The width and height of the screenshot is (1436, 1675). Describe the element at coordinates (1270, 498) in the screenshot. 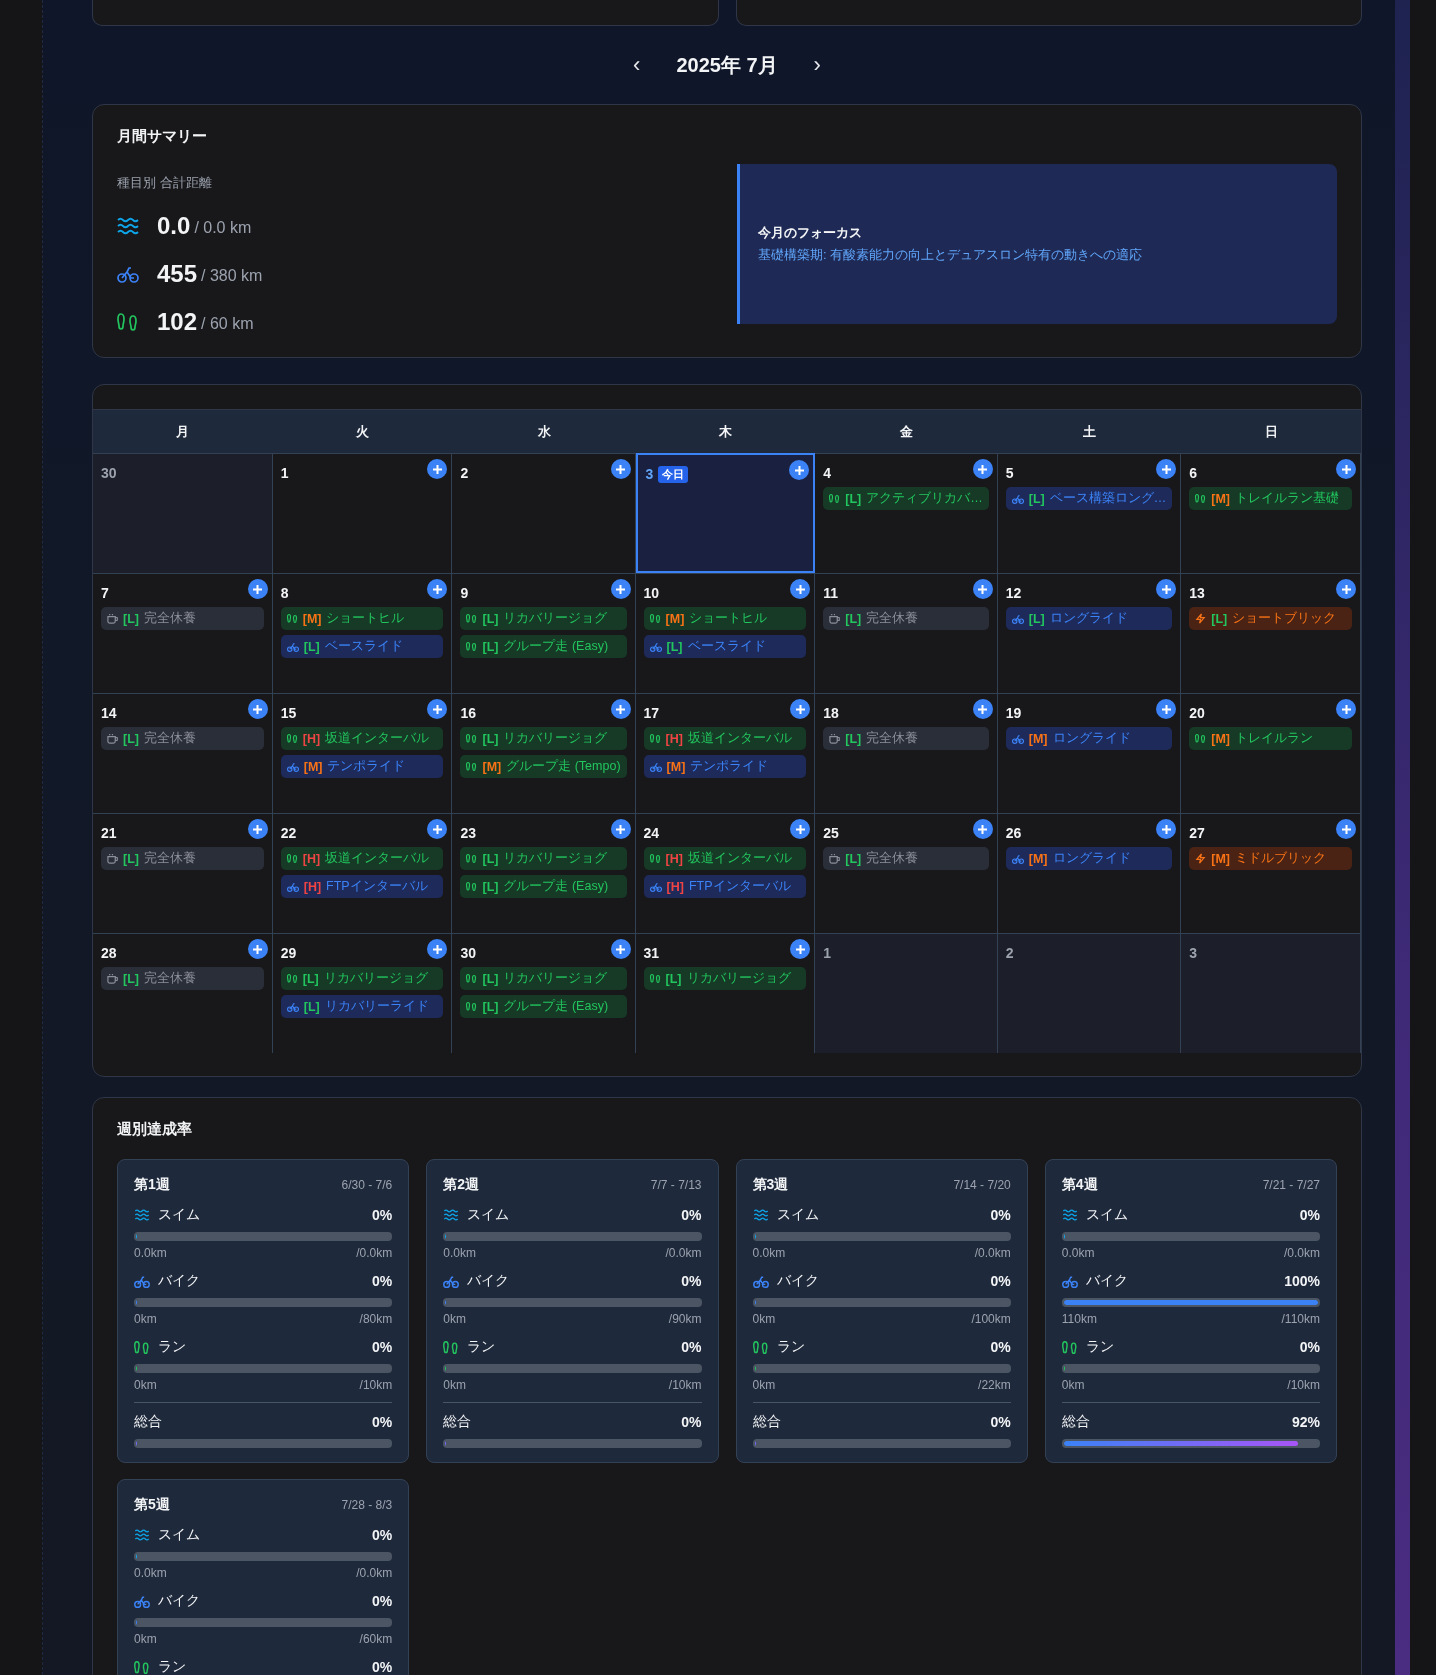

I see `workout-chip: [M] トレイルラン基礎` at that location.